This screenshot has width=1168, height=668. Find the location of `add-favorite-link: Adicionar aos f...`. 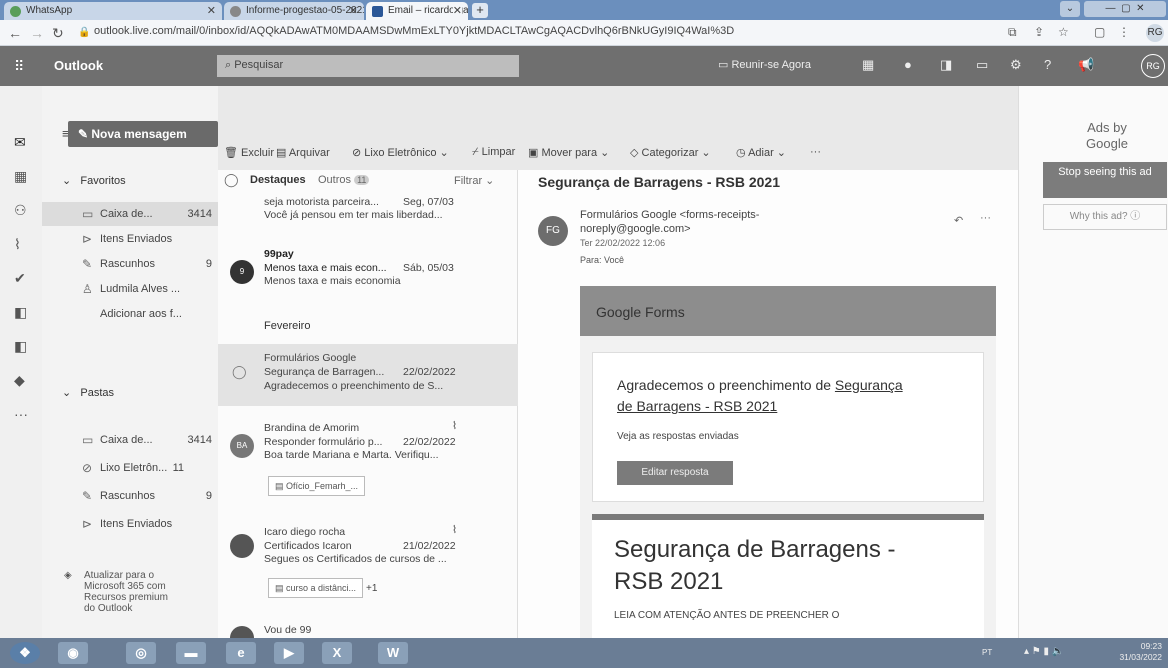

add-favorite-link: Adicionar aos f... is located at coordinates (130, 314).